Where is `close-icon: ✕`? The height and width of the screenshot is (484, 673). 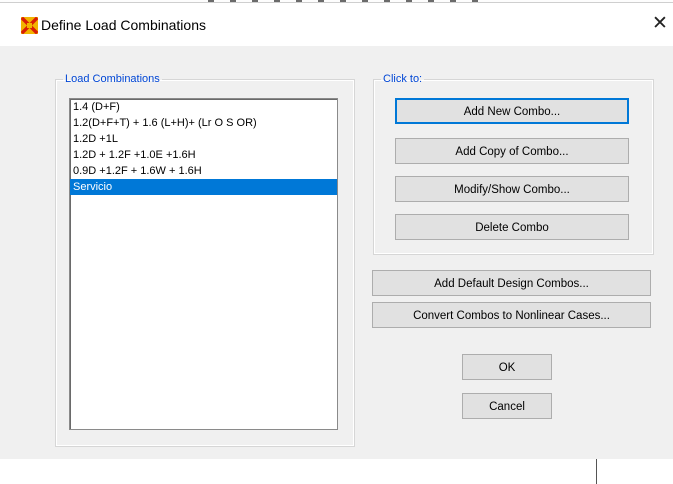
close-icon: ✕ is located at coordinates (660, 24).